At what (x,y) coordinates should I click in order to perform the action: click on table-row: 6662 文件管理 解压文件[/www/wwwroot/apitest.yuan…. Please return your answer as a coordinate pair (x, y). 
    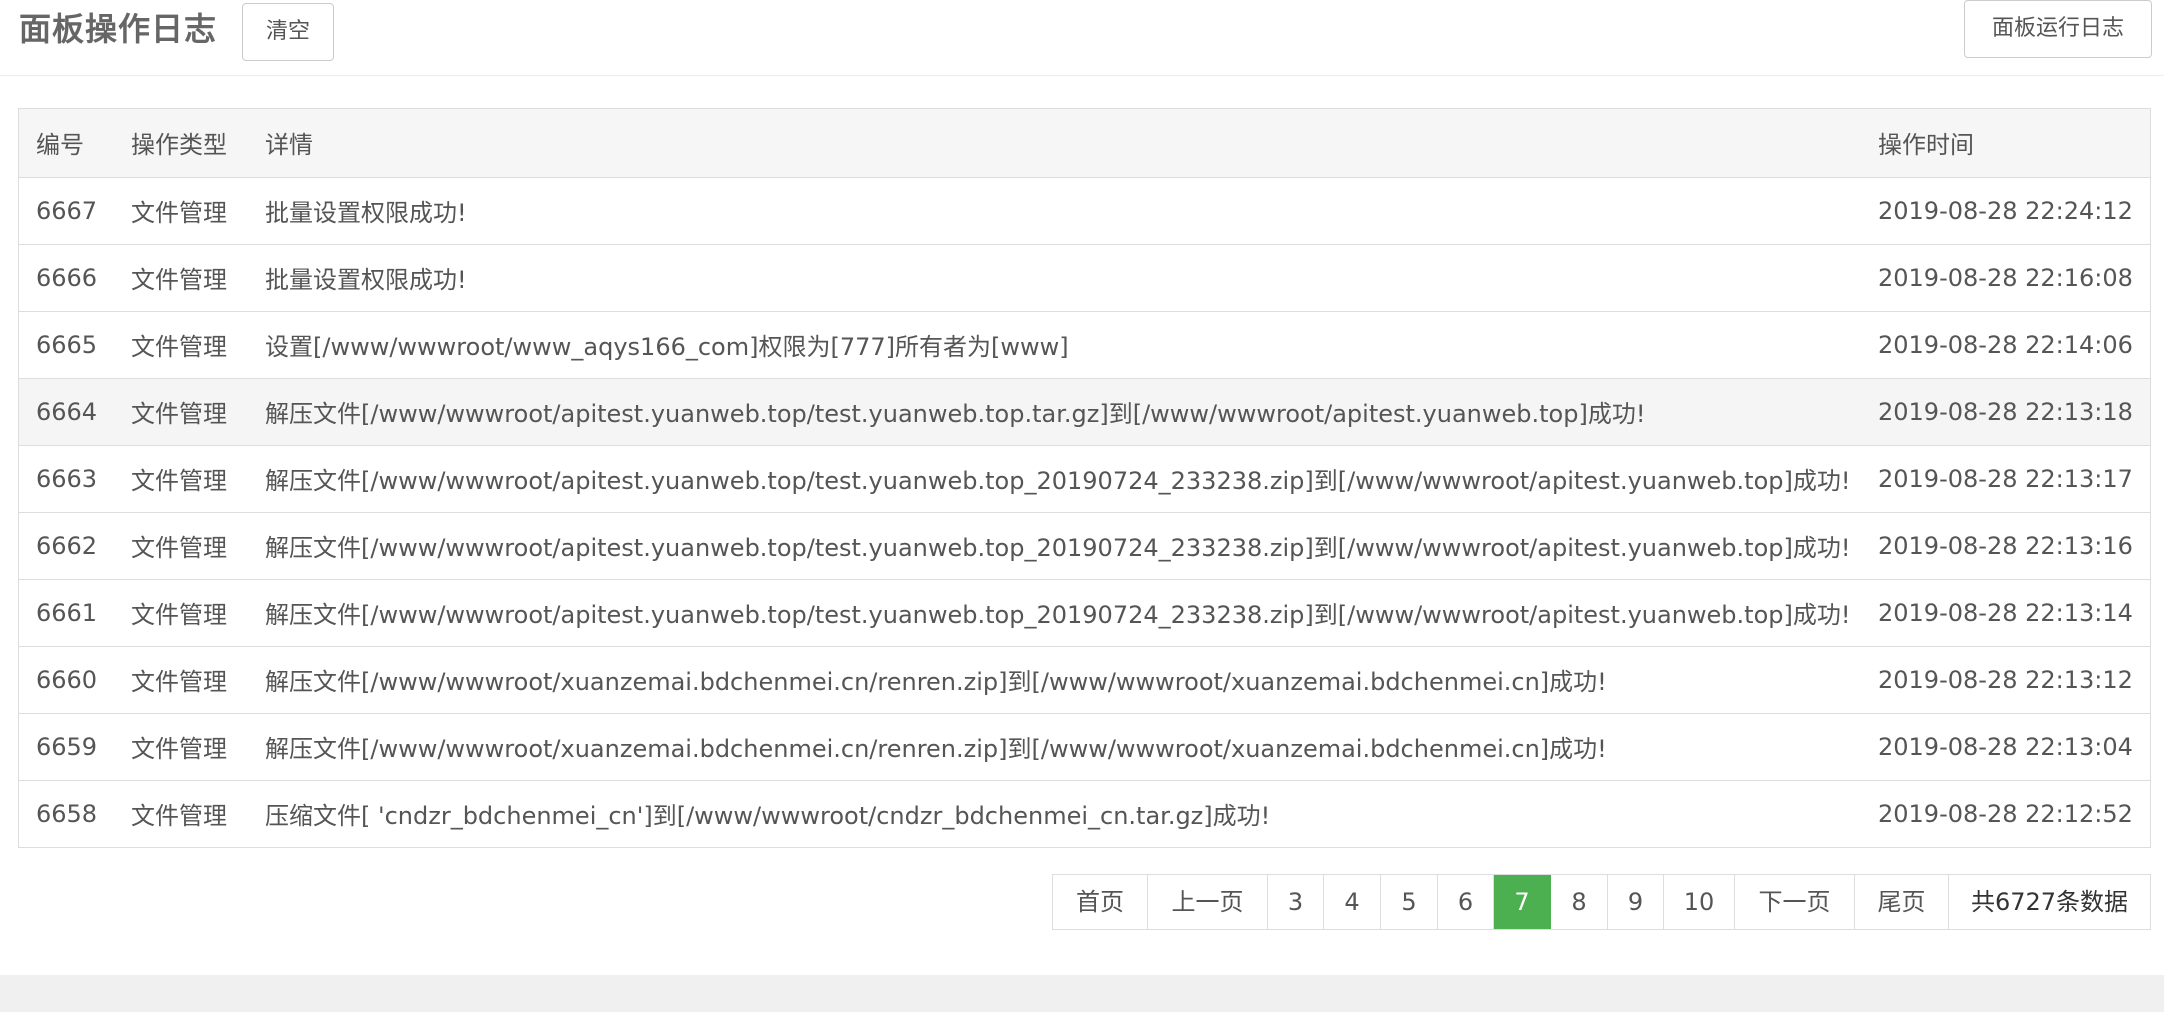
    Looking at the image, I should click on (1084, 545).